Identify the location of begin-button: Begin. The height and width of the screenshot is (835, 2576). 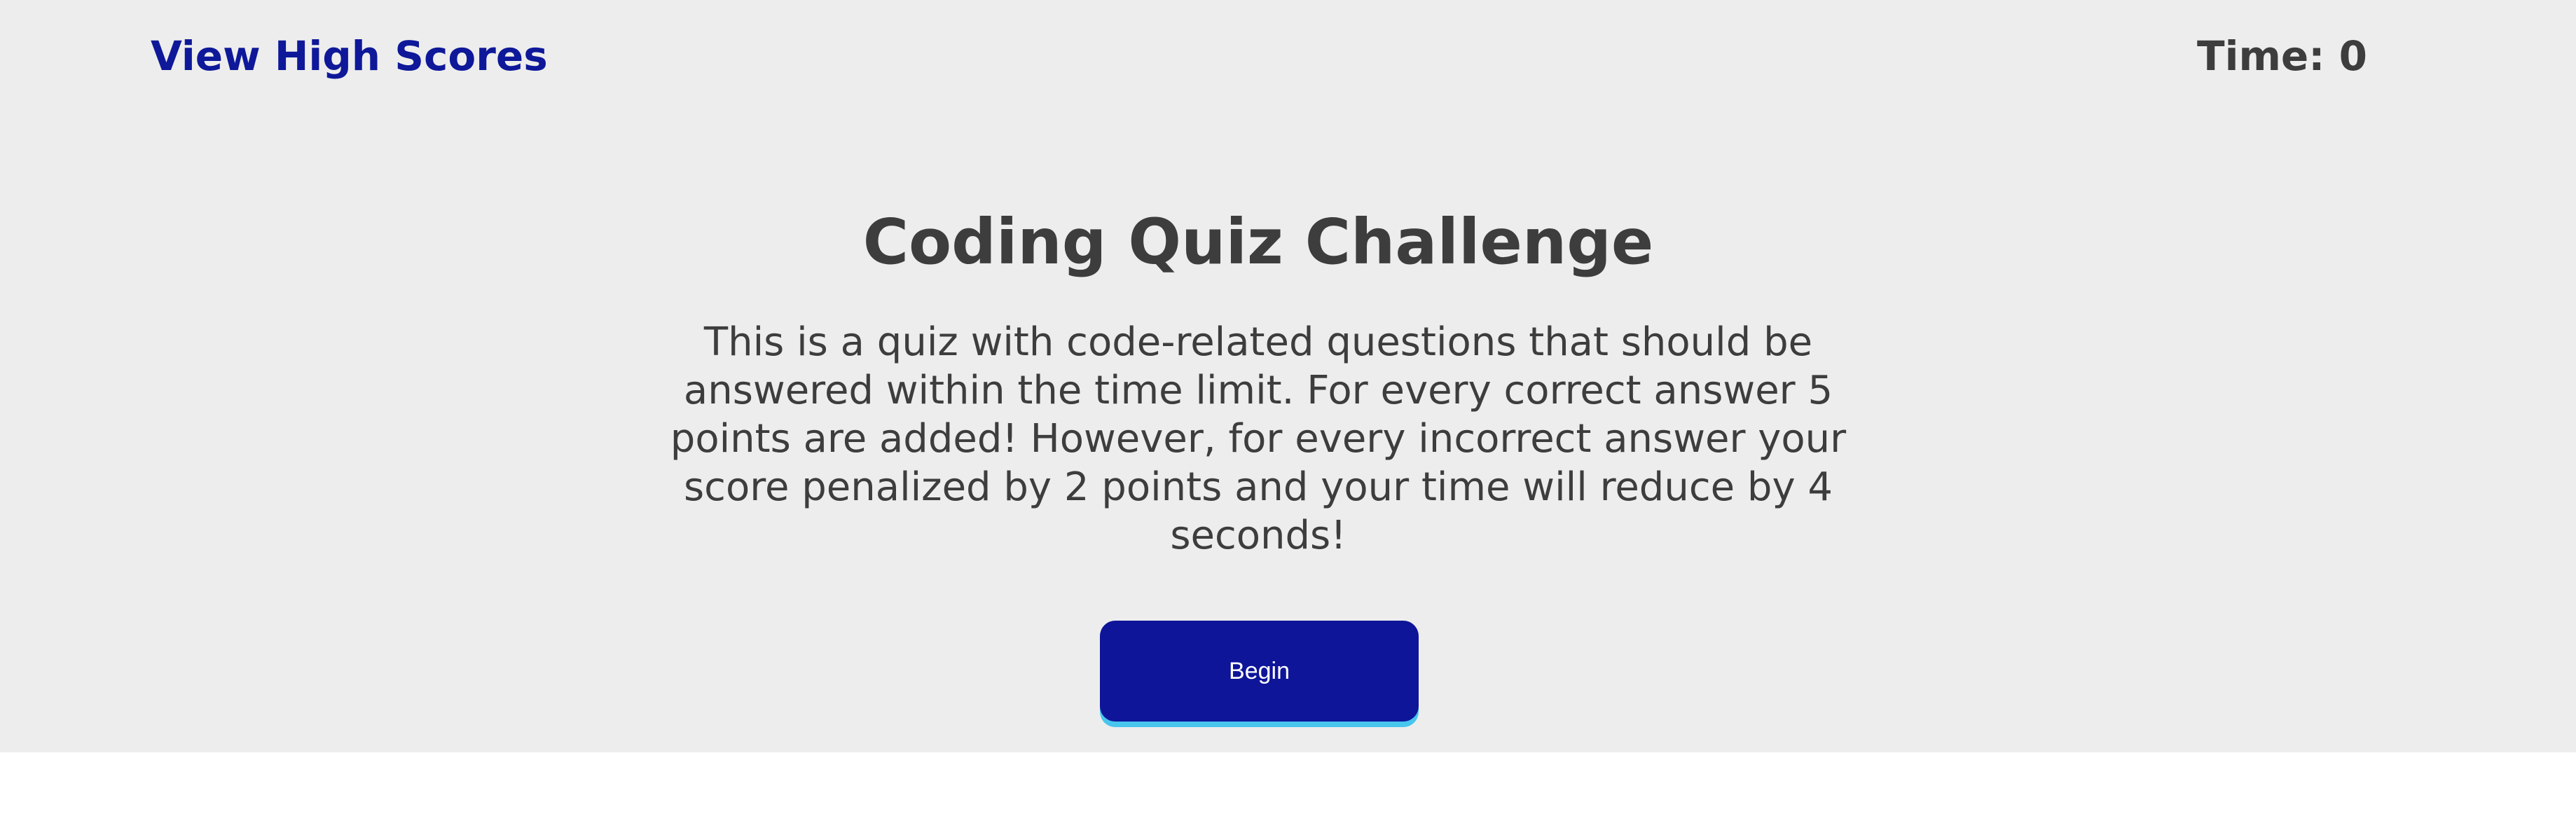
(1259, 671).